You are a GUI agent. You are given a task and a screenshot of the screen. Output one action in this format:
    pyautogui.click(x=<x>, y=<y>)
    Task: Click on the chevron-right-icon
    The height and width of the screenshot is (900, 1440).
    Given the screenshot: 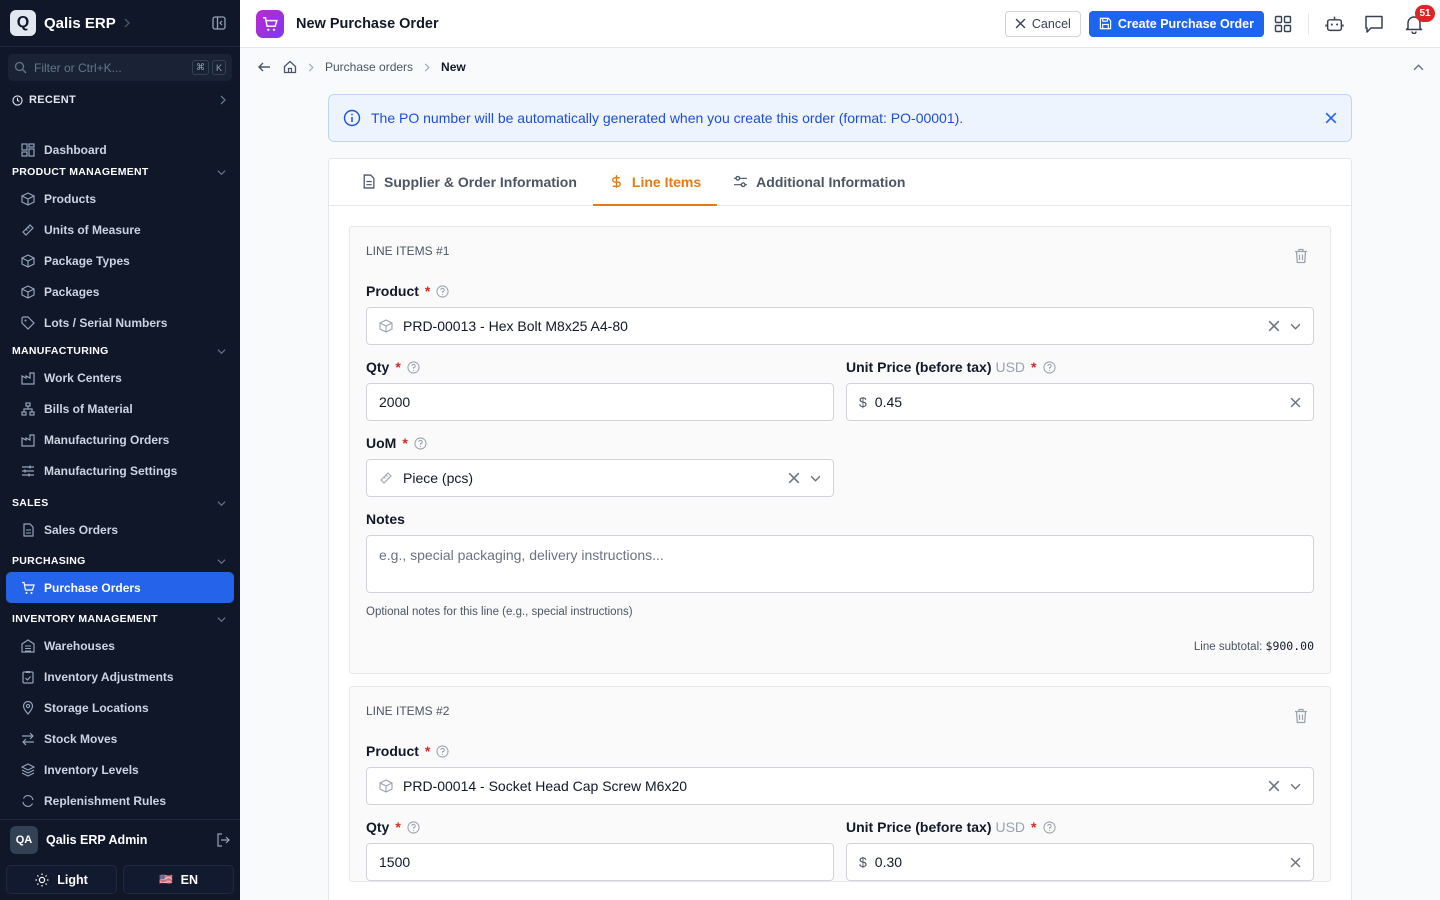 What is the action you would take?
    pyautogui.click(x=127, y=23)
    